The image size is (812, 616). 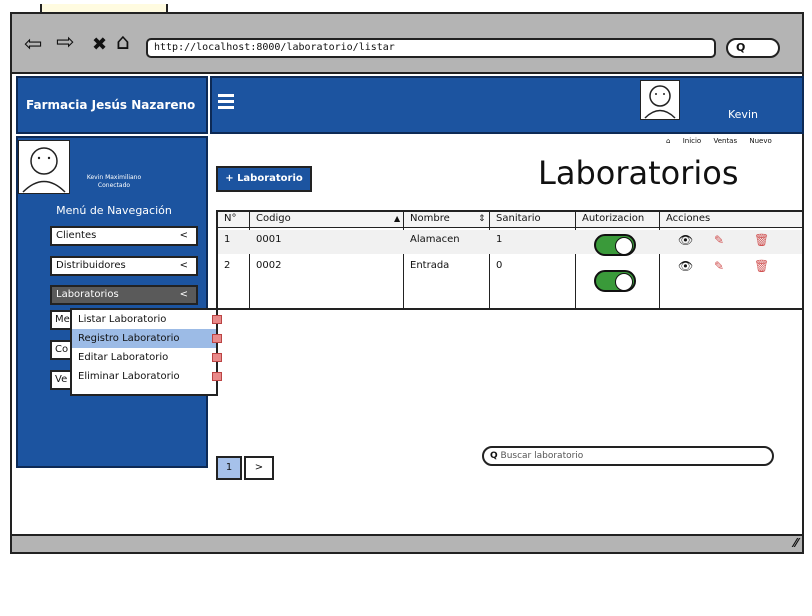 I want to click on sidebar-item-label: Laboratorios, so click(x=87, y=294).